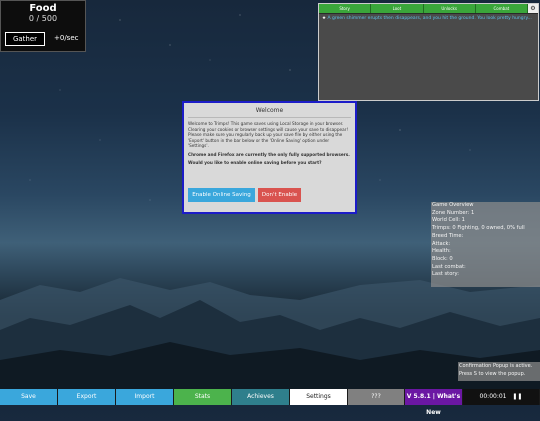 This screenshot has width=540, height=421. Describe the element at coordinates (478, 228) in the screenshot. I see `overview-trimps: Trimps: 0 Fighting, 0 owned, 0% full` at that location.